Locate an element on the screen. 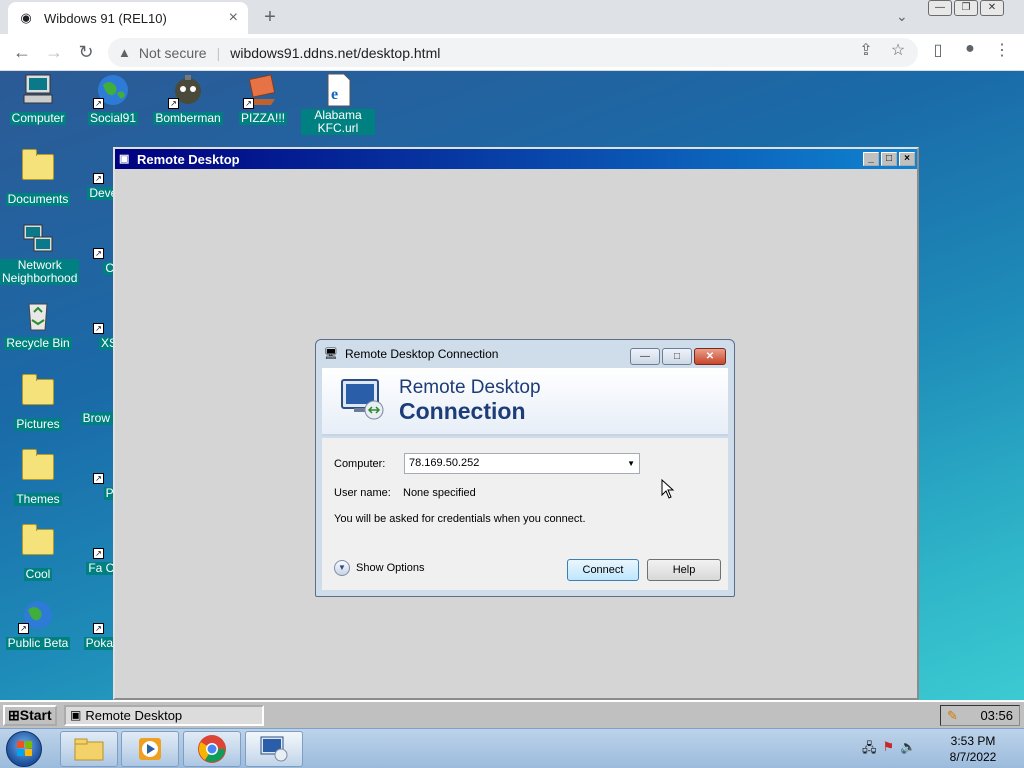 The image size is (1024, 768). share-icon: ⇪ is located at coordinates (866, 50).